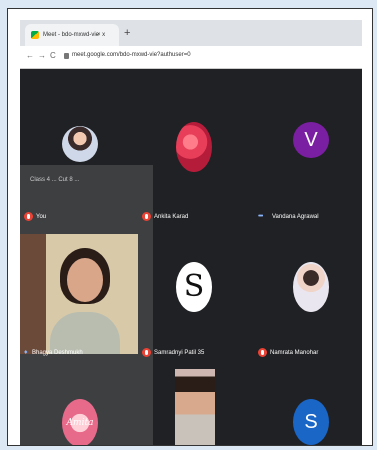 The image size is (377, 450). What do you see at coordinates (57, 353) in the screenshot?
I see `participant-name-bhagya: Bhagya Deshmukh` at bounding box center [57, 353].